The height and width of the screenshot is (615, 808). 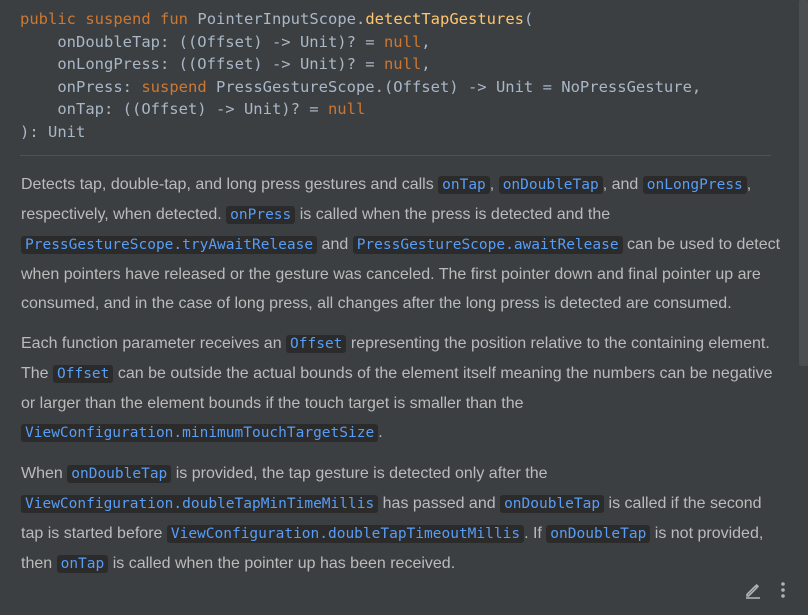 What do you see at coordinates (694, 185) in the screenshot?
I see `code-link-on-long-press: onLongPress` at bounding box center [694, 185].